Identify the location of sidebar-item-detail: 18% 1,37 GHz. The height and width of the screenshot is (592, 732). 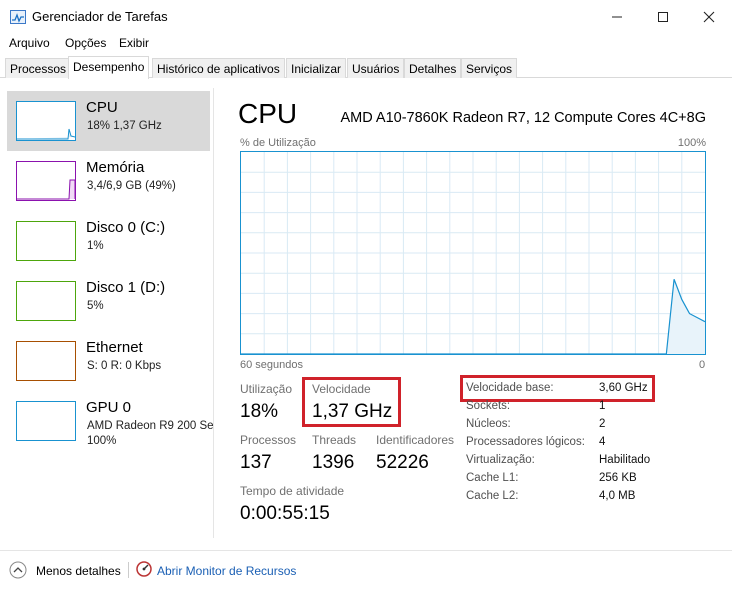
(124, 126).